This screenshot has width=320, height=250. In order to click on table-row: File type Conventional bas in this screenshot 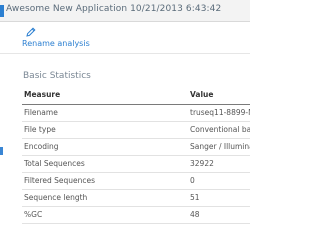, I will do `click(136, 130)`.